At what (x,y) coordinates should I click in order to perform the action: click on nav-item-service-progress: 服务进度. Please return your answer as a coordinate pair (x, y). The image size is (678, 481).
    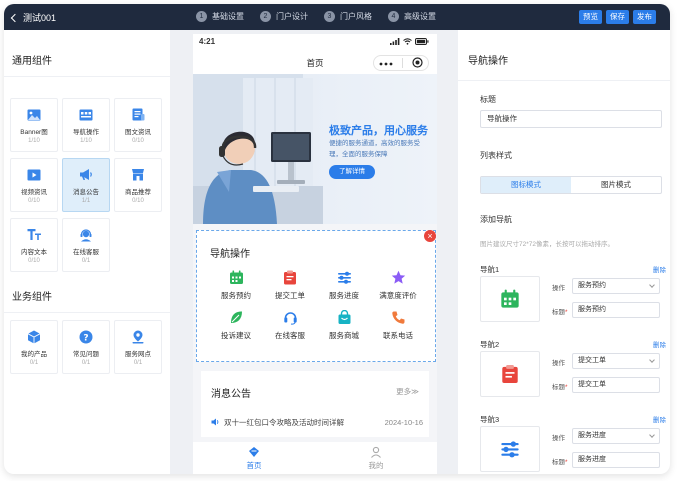
    Looking at the image, I should click on (344, 285).